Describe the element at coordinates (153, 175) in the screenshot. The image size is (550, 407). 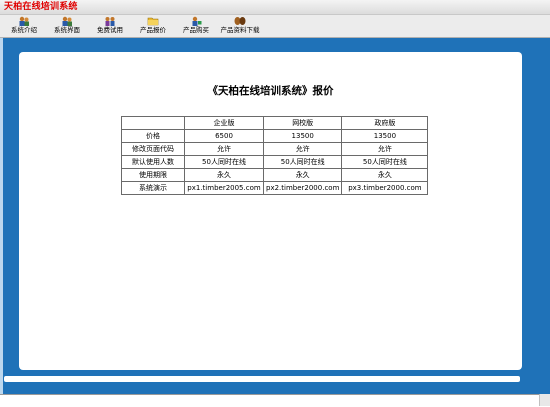
I see `table-cell: 使用期限` at that location.